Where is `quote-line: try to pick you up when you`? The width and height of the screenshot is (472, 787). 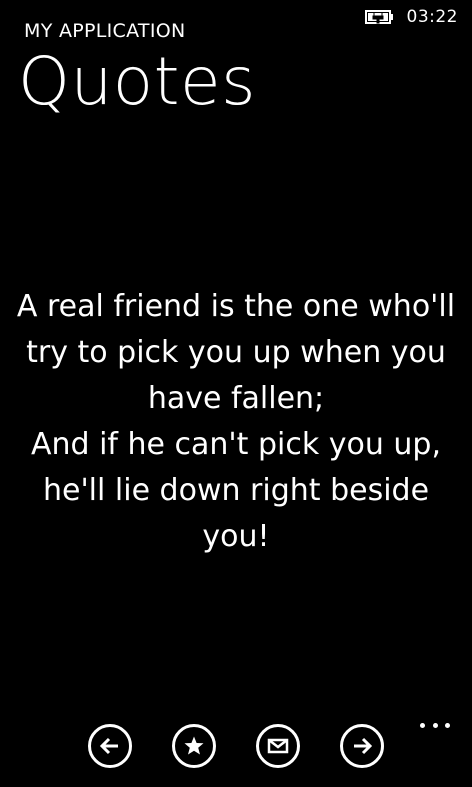
quote-line: try to pick you up when you is located at coordinates (236, 352).